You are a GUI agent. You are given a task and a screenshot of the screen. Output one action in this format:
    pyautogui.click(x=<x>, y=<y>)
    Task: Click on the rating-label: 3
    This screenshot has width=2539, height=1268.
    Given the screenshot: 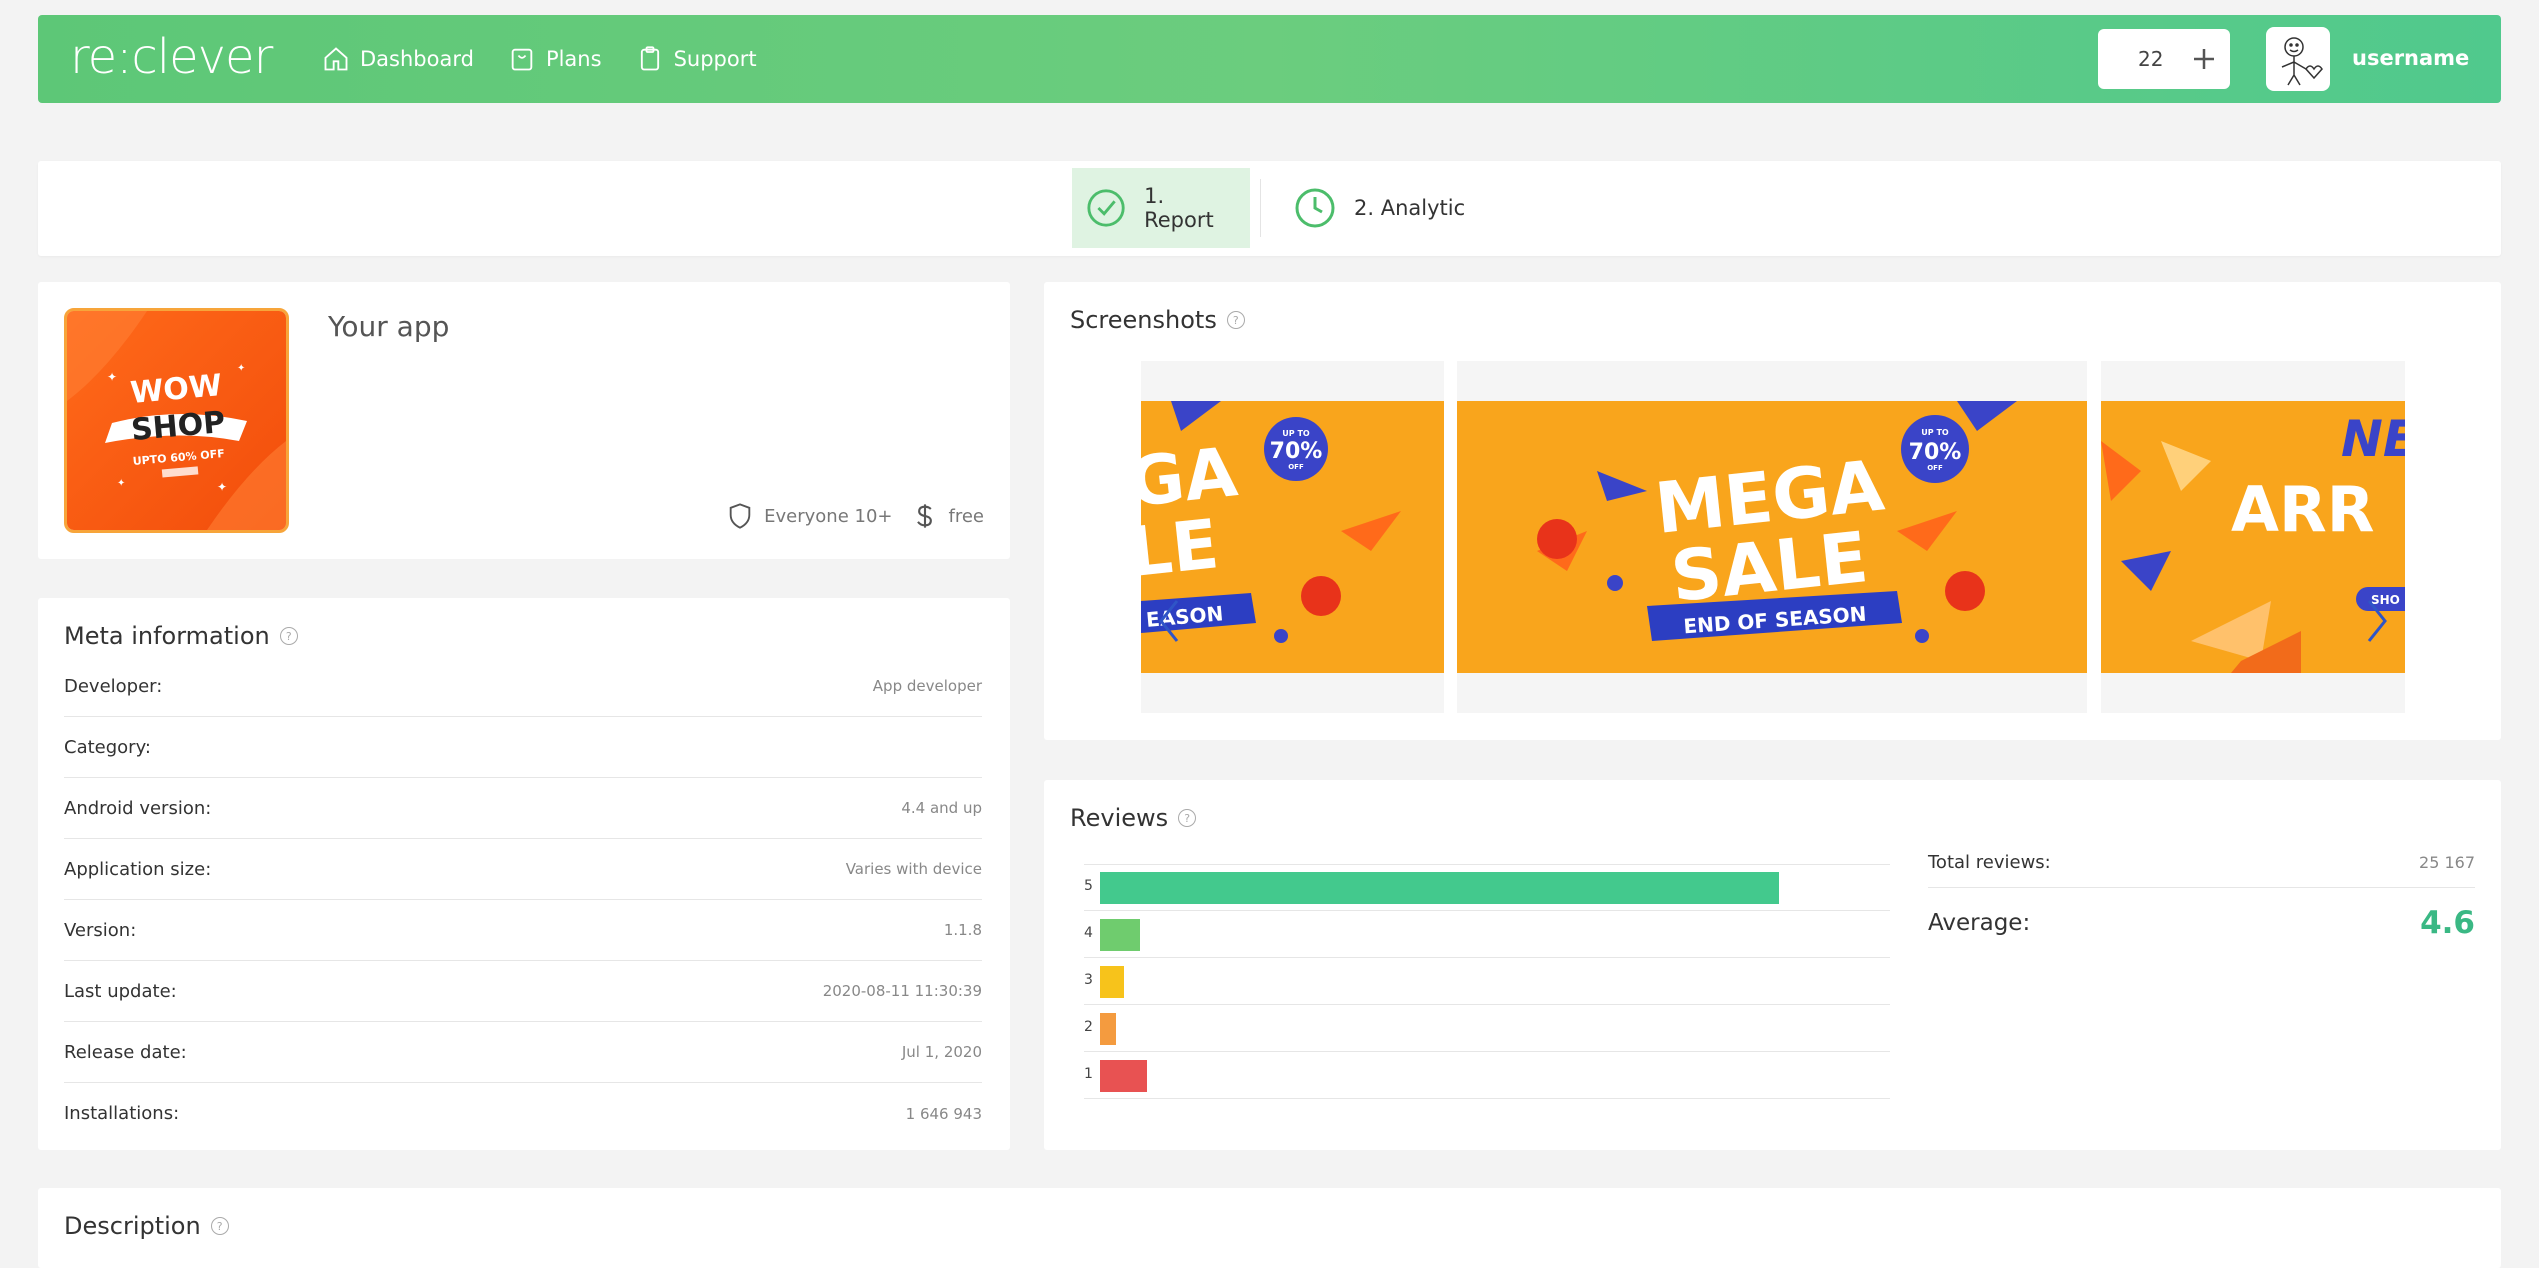 What is the action you would take?
    pyautogui.click(x=1088, y=980)
    